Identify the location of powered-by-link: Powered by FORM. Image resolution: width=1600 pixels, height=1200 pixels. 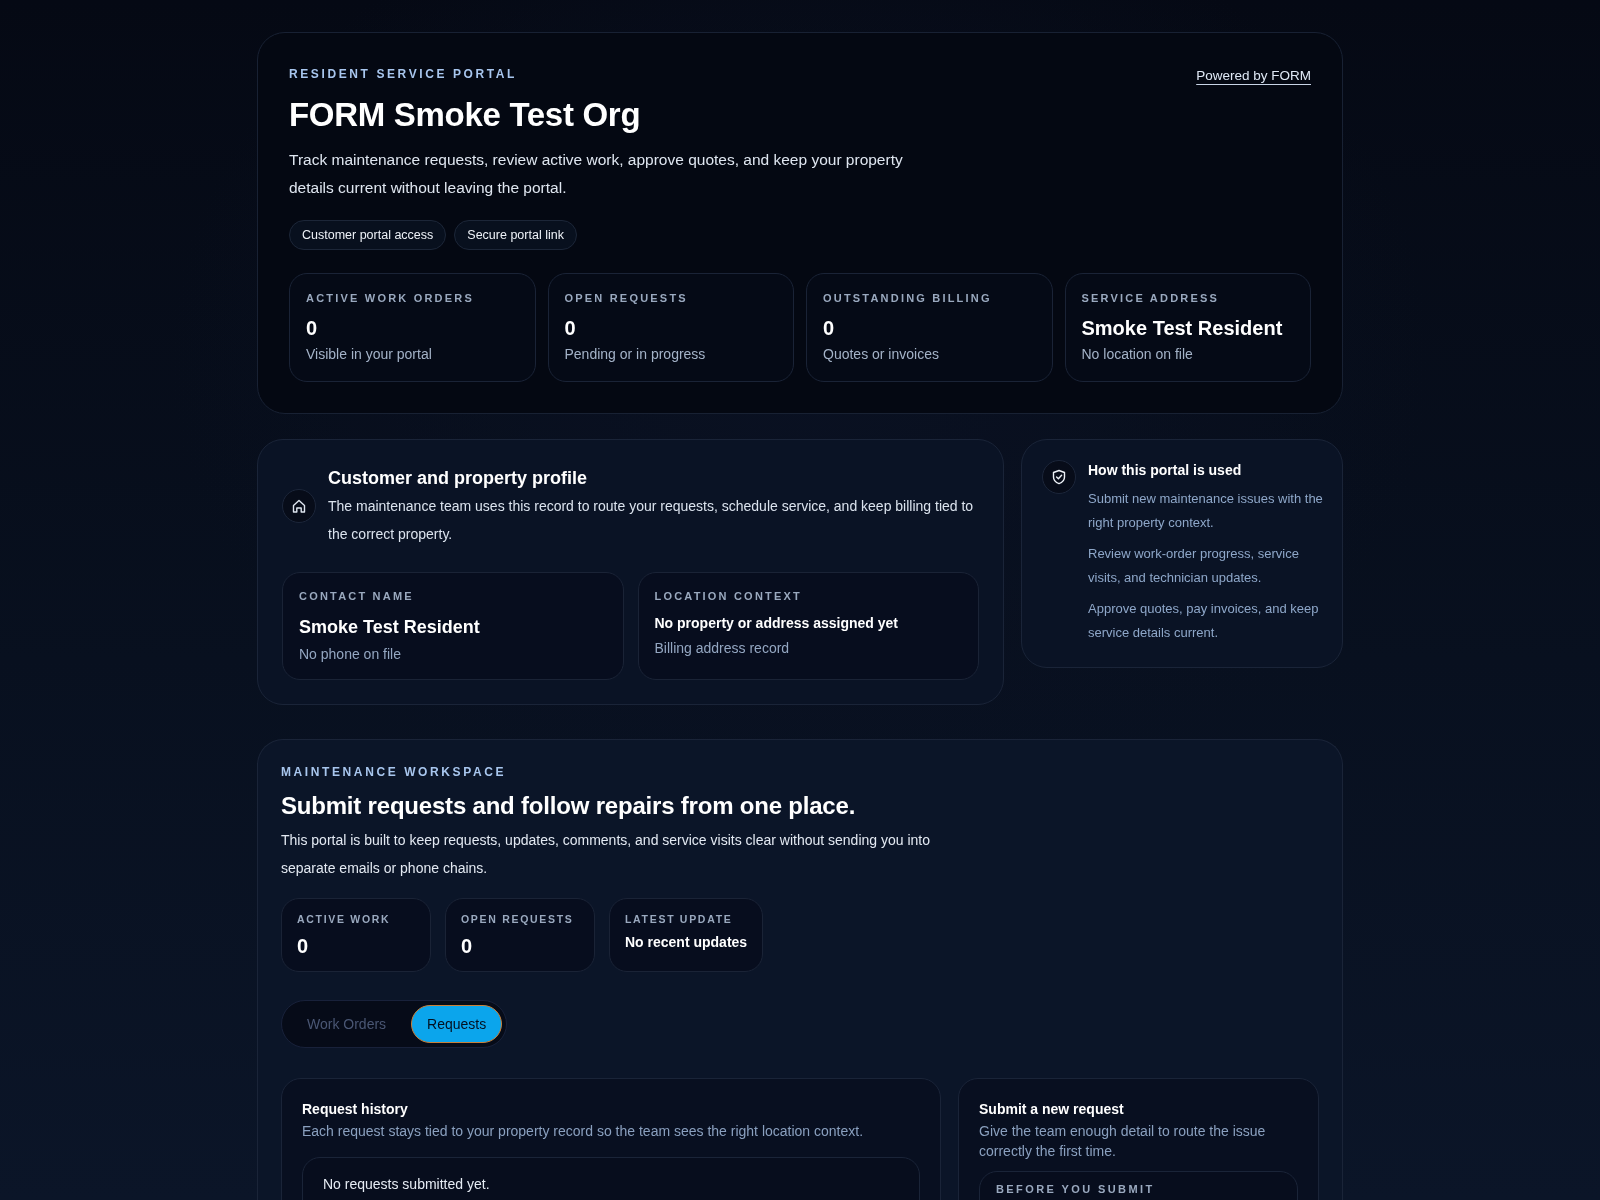
(1253, 75).